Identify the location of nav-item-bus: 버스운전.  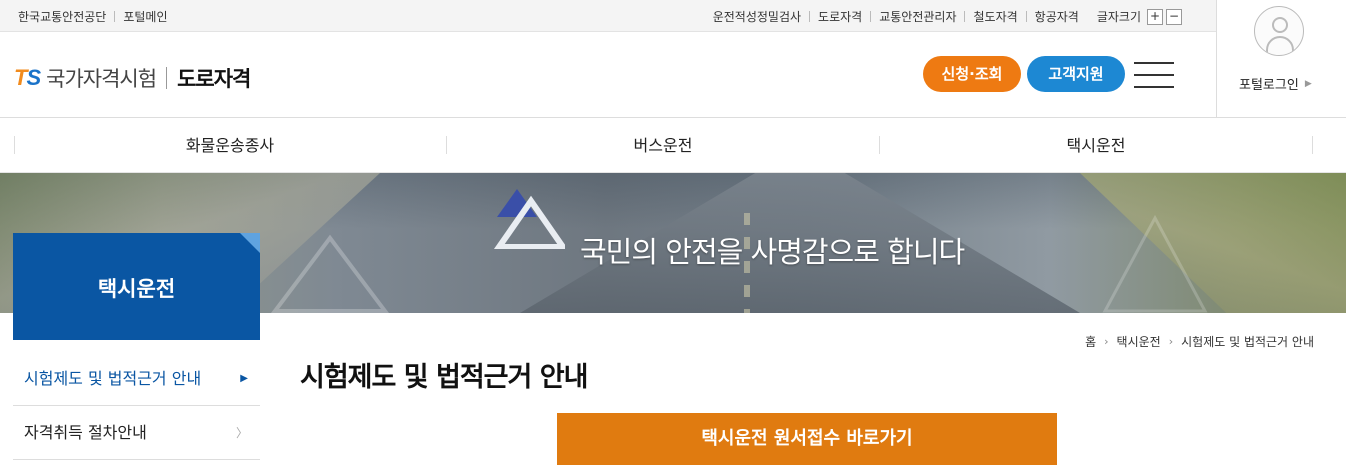
(663, 145).